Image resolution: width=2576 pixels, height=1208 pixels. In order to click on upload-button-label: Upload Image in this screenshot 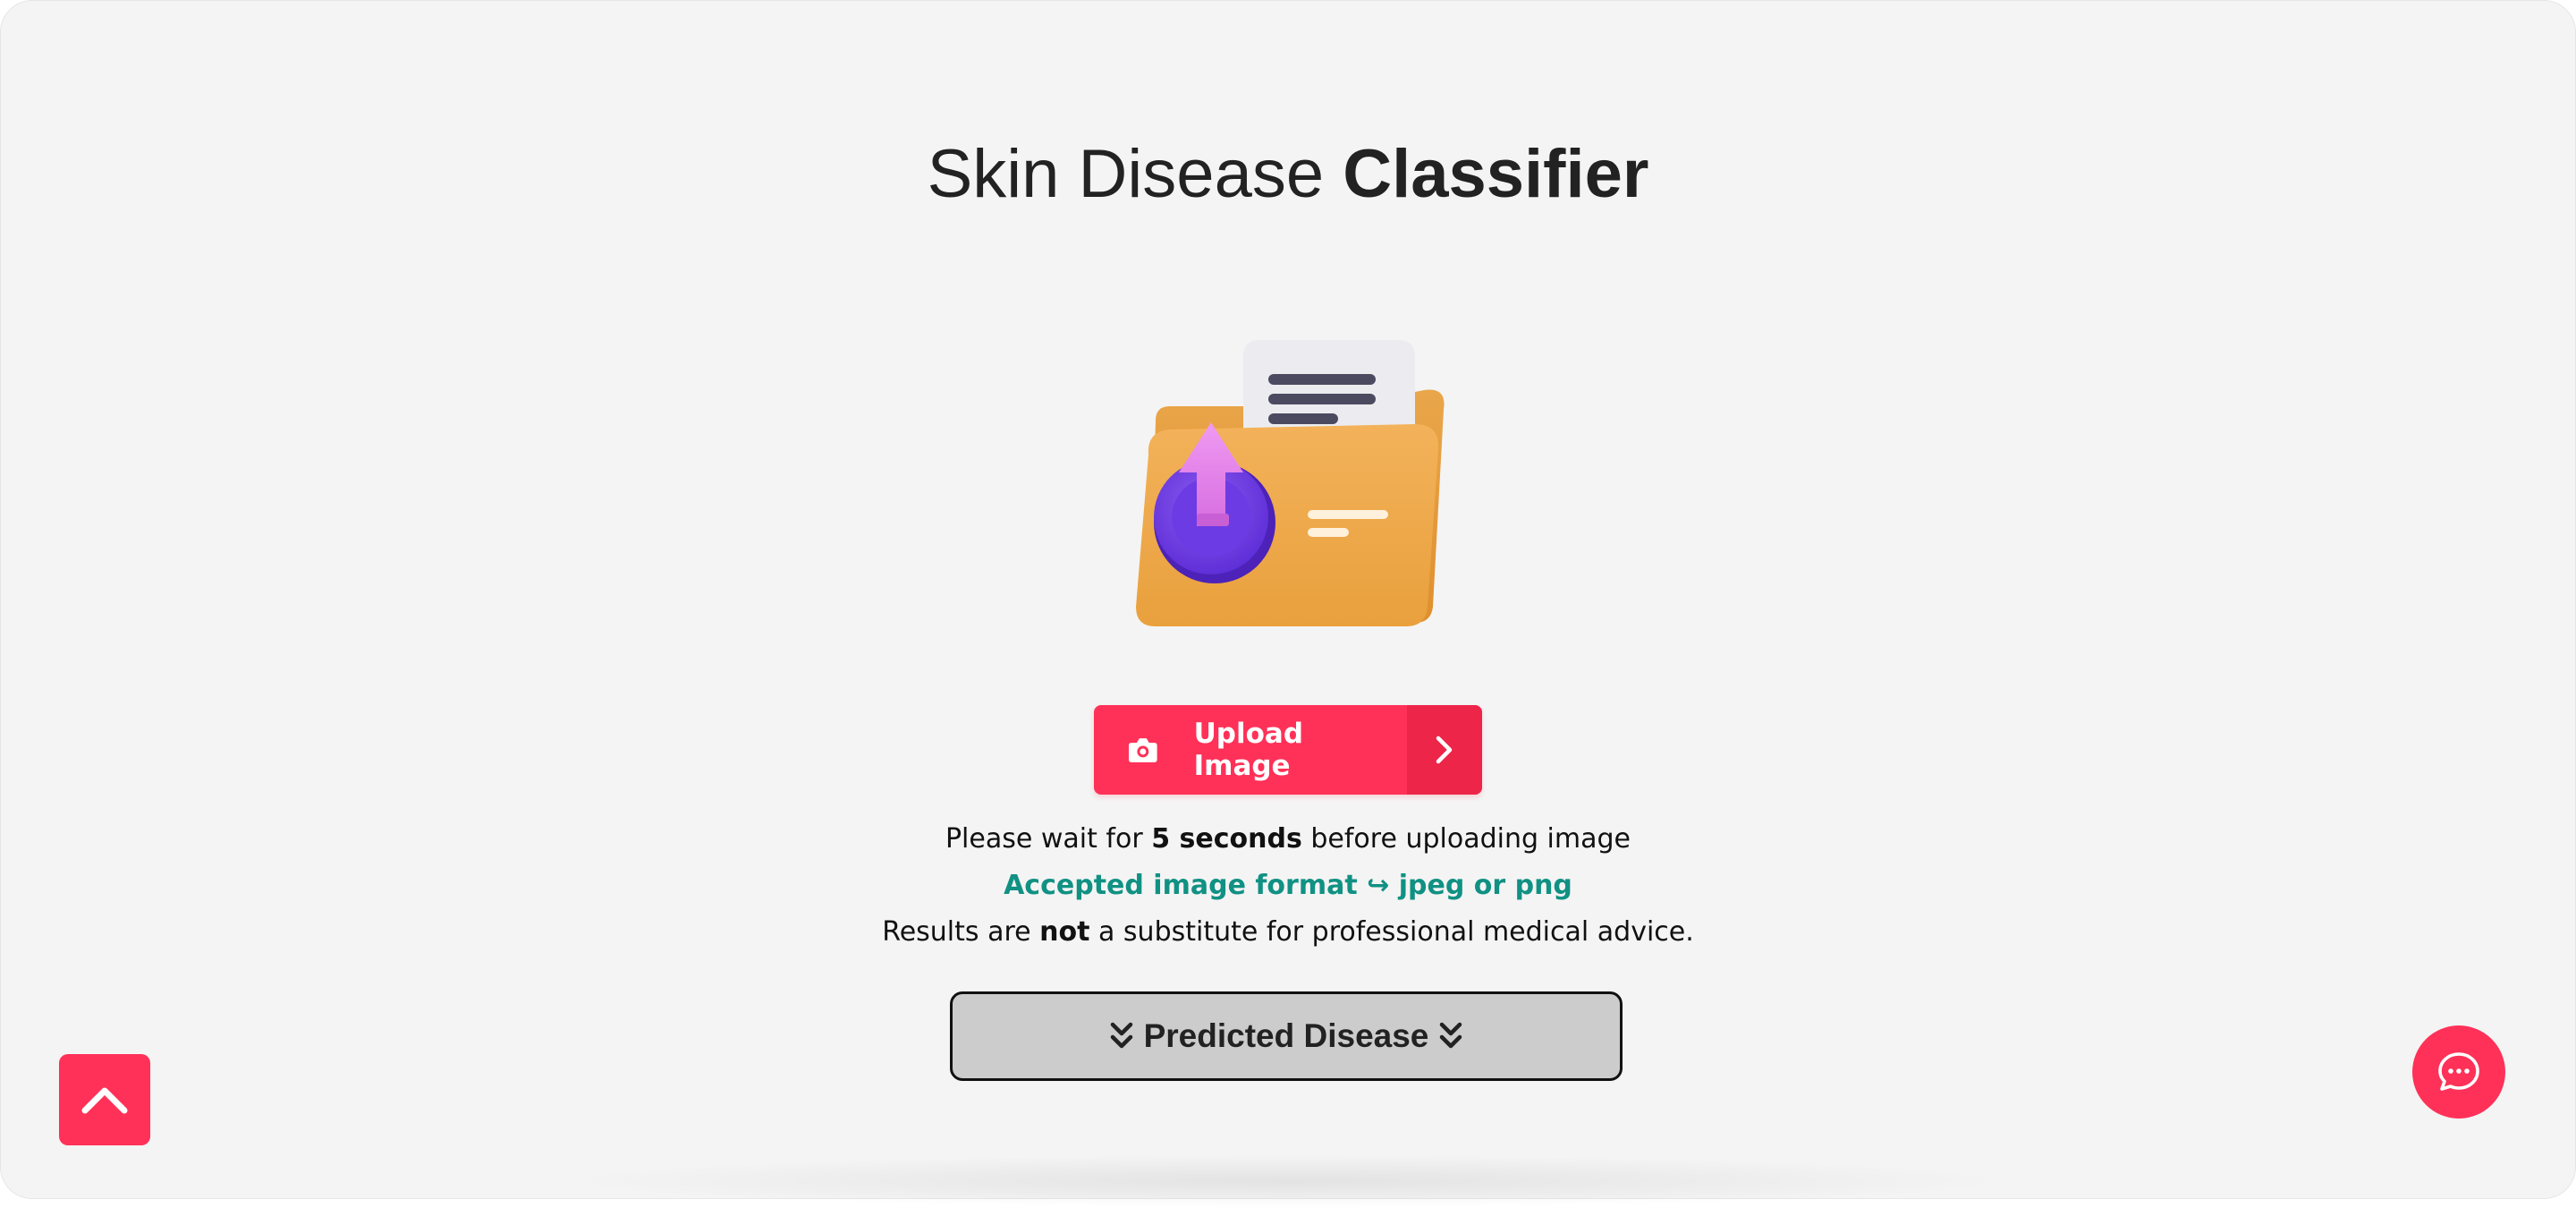, I will do `click(1248, 750)`.